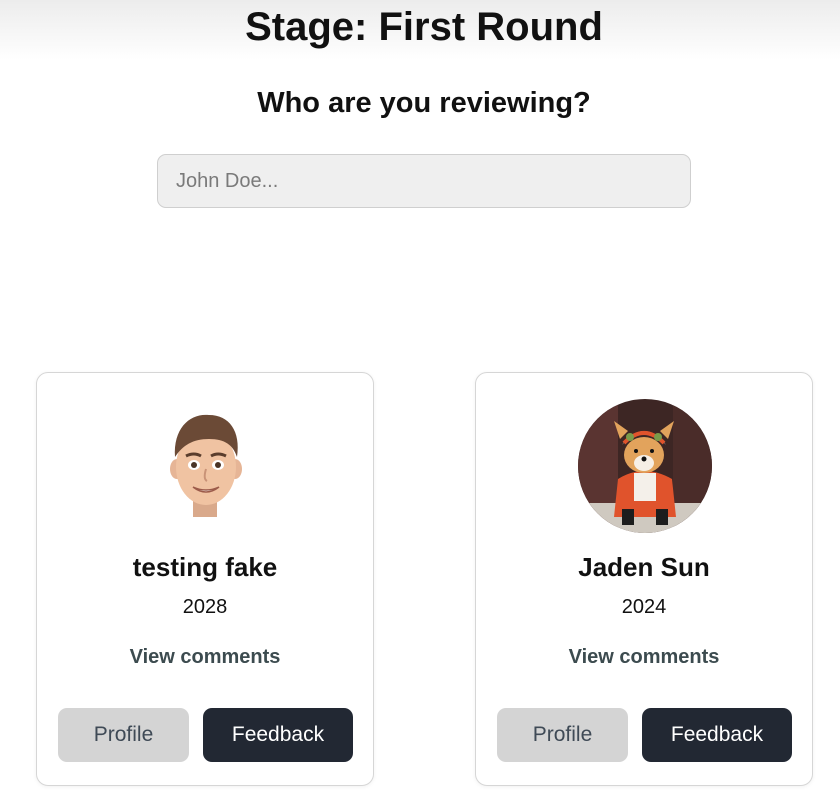  What do you see at coordinates (644, 567) in the screenshot?
I see `candidate-name: Jaden Sun` at bounding box center [644, 567].